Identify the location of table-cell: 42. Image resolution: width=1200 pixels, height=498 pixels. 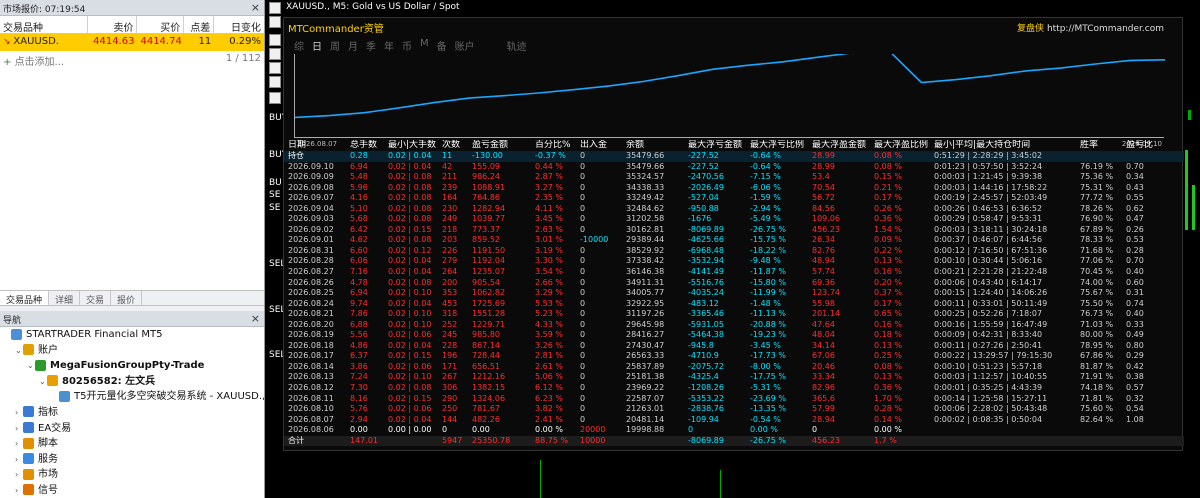
(447, 166).